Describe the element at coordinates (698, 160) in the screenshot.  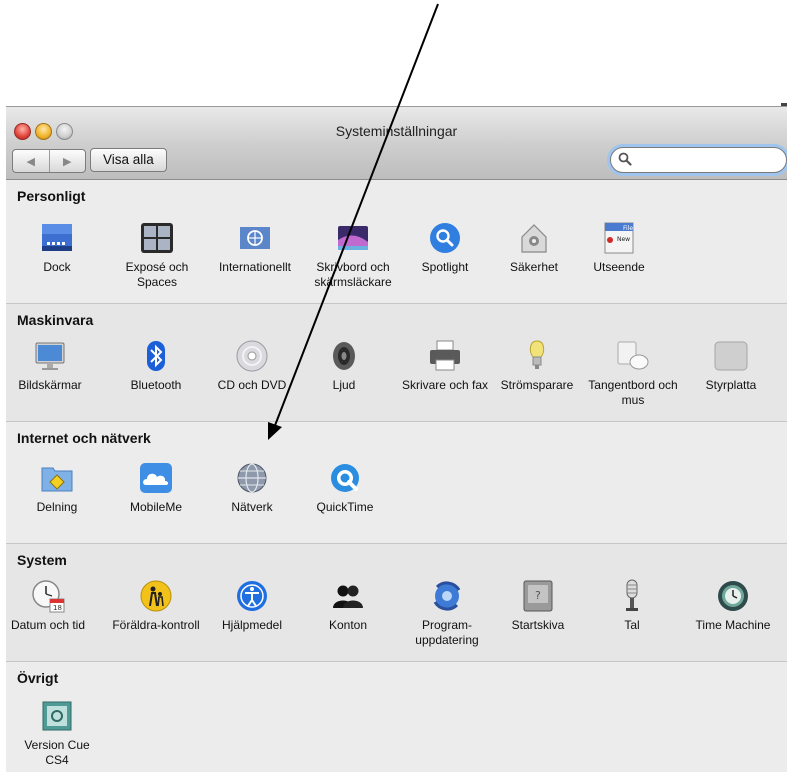
I see `search-field` at that location.